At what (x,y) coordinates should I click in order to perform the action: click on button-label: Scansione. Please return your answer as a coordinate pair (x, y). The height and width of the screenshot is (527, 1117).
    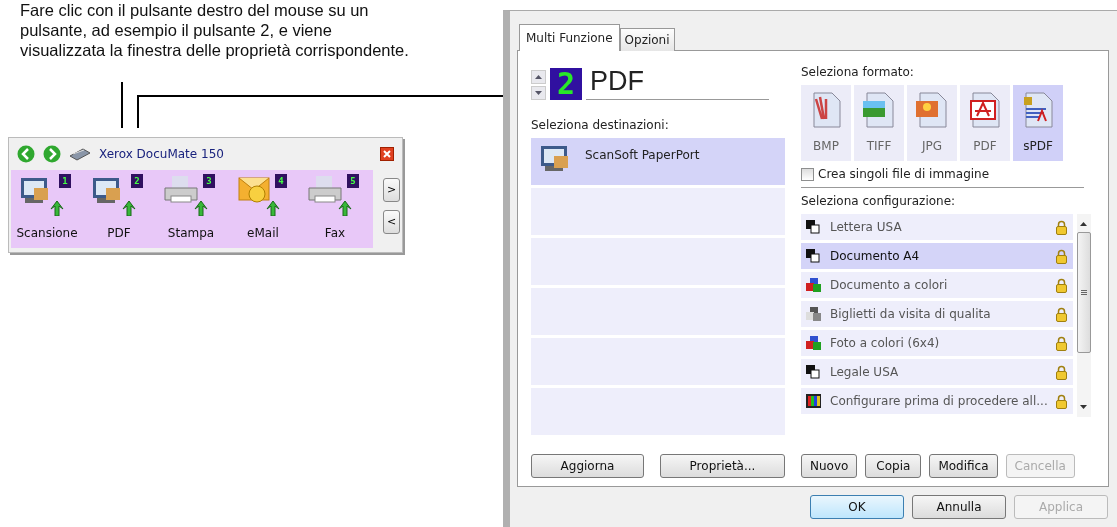
    Looking at the image, I should click on (47, 233).